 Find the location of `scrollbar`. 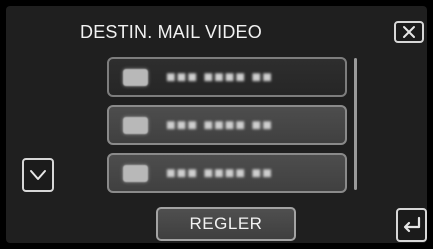

scrollbar is located at coordinates (355, 124).